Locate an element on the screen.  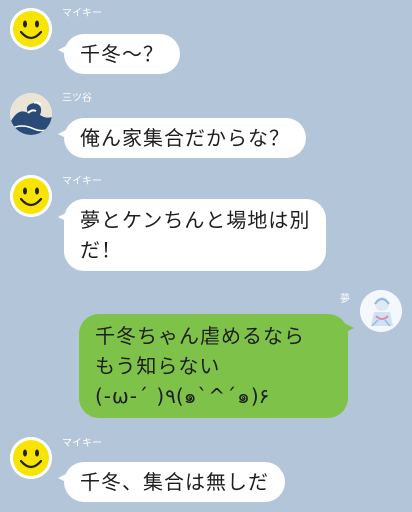
message-bubble: 俺ん家集合だからな？ is located at coordinates (185, 138).